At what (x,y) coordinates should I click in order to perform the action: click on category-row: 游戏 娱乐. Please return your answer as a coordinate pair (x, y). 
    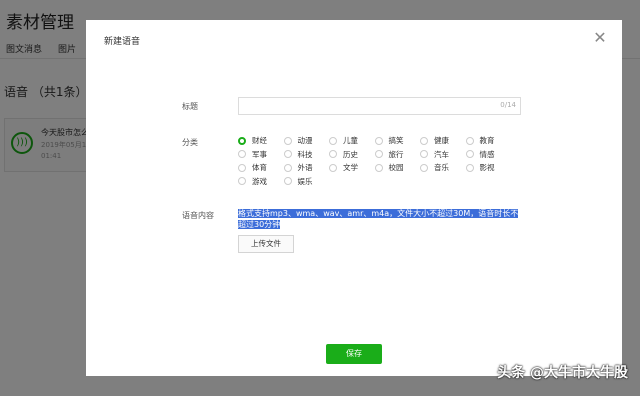
    Looking at the image, I should click on (388, 181).